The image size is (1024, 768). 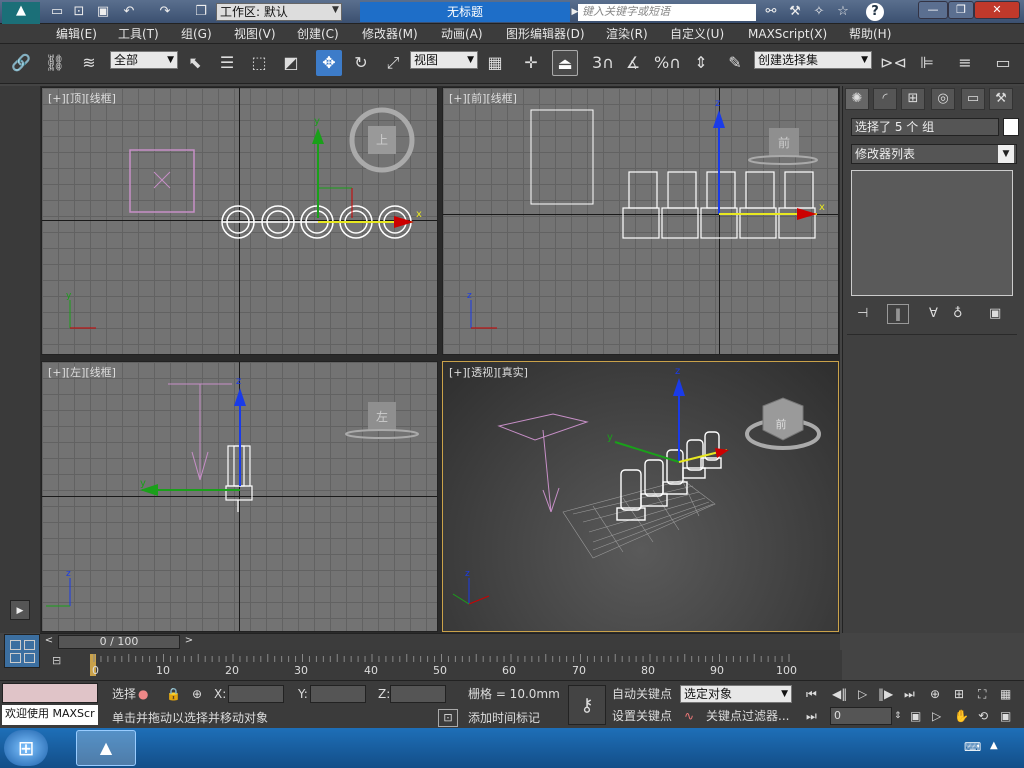 I want to click on mirror-icon: ⊳⊲, so click(x=893, y=63).